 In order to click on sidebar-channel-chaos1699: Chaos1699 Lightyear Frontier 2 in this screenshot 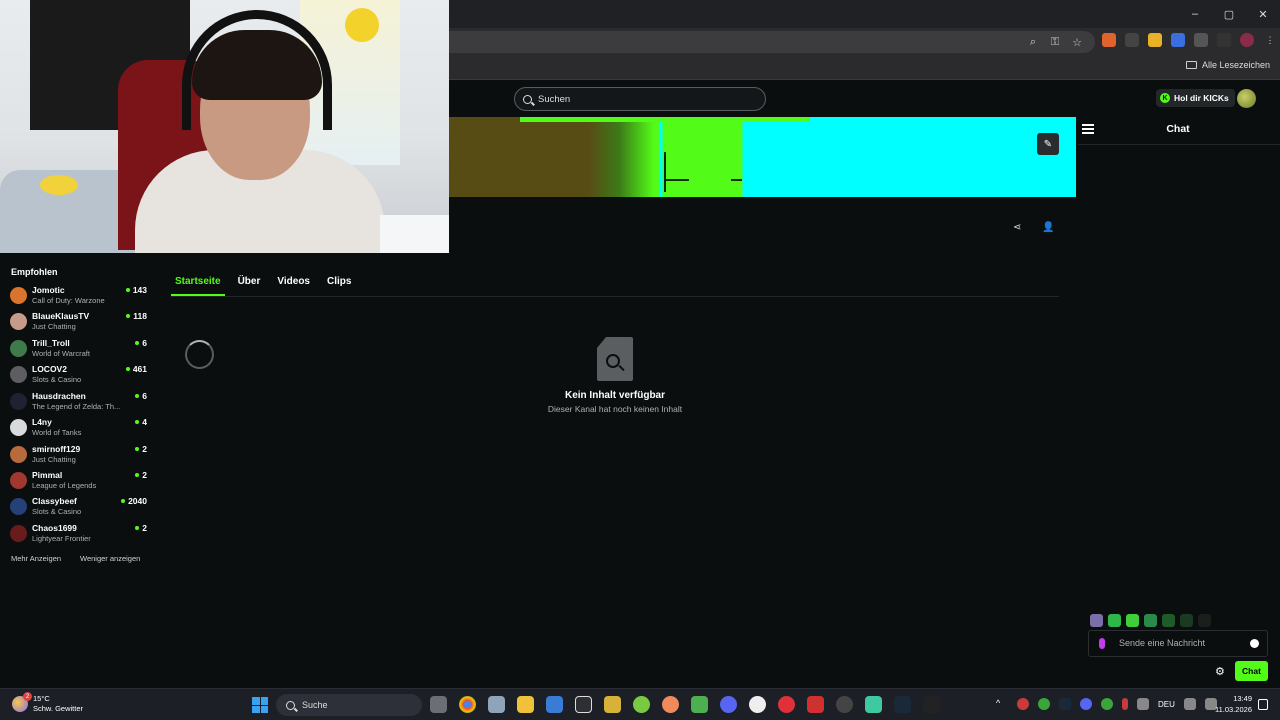, I will do `click(78, 536)`.